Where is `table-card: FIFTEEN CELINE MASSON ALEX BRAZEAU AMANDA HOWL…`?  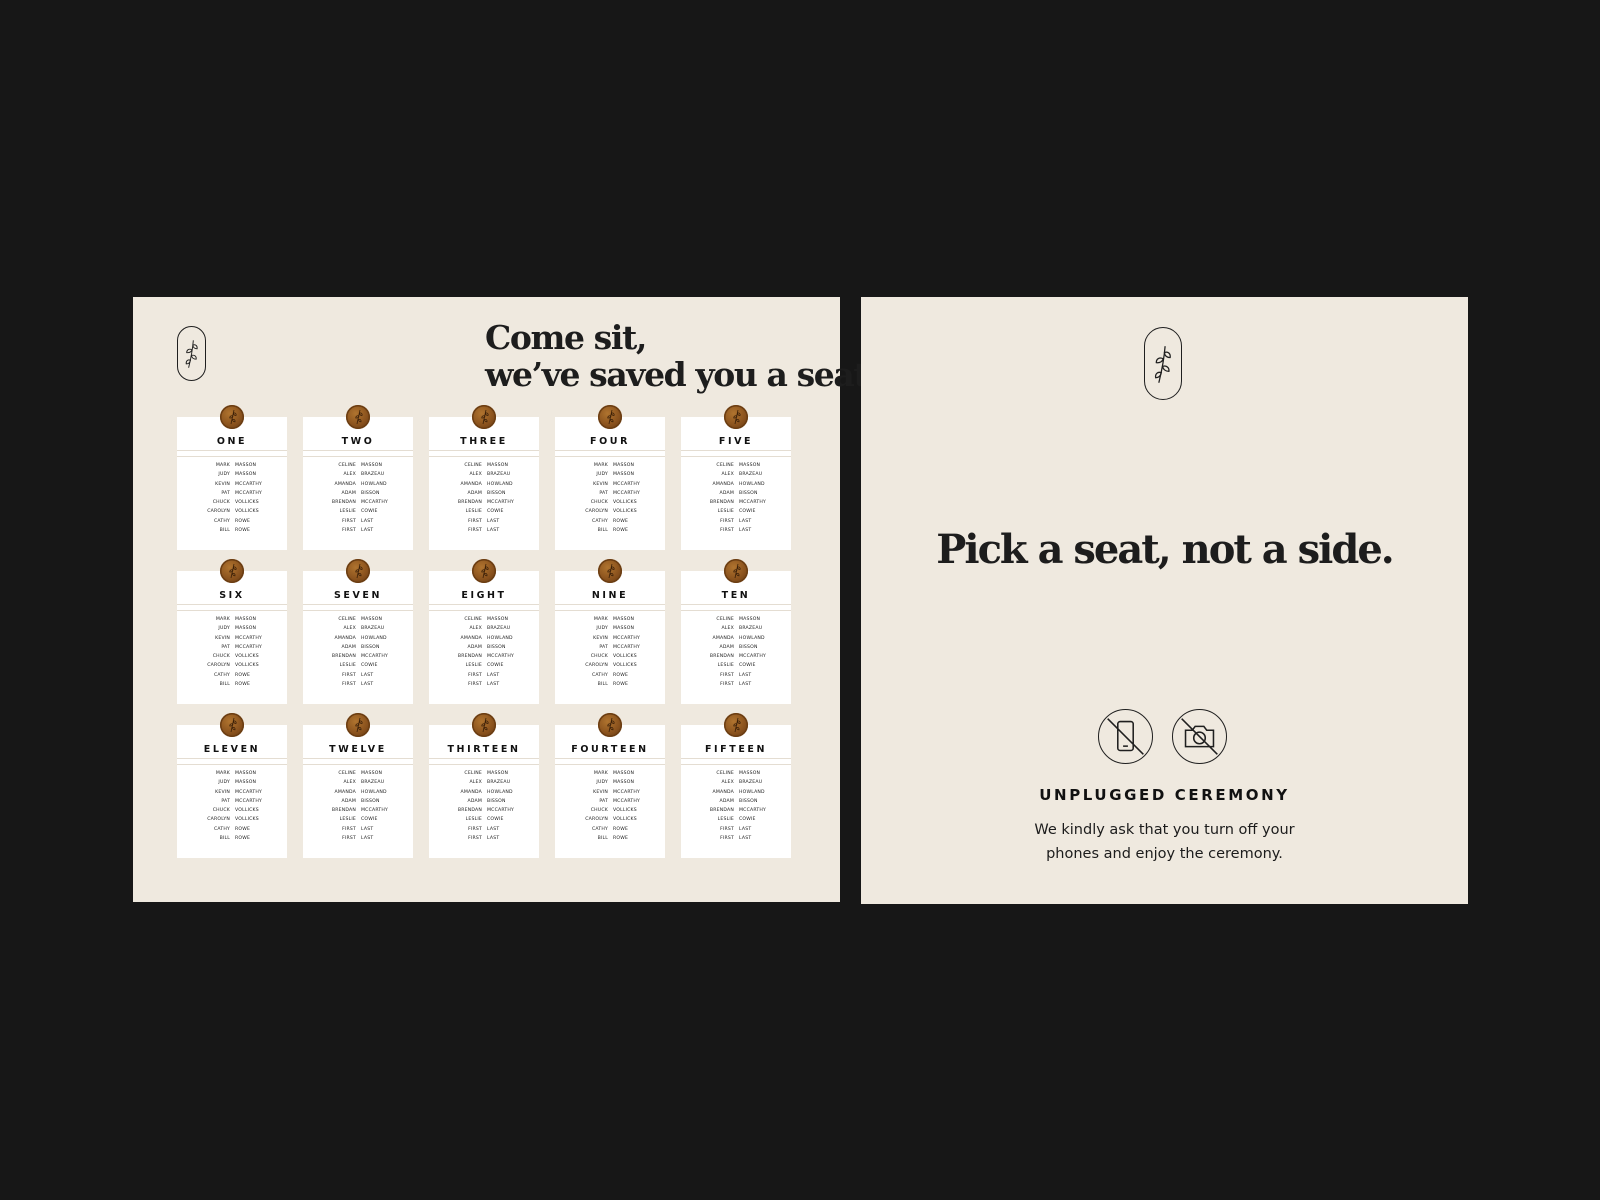 table-card: FIFTEEN CELINE MASSON ALEX BRAZEAU AMANDA HOWL… is located at coordinates (736, 785).